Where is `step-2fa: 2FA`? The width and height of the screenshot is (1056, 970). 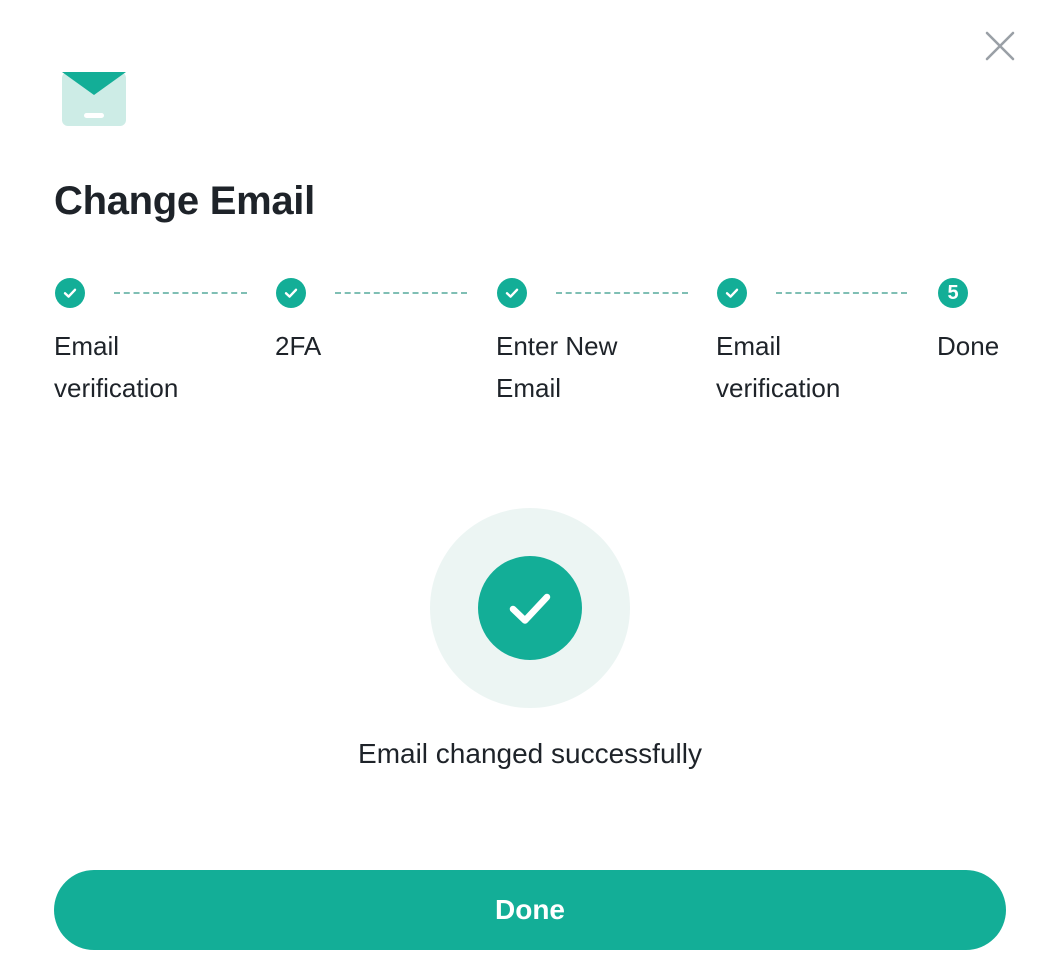
step-2fa: 2FA is located at coordinates (298, 322).